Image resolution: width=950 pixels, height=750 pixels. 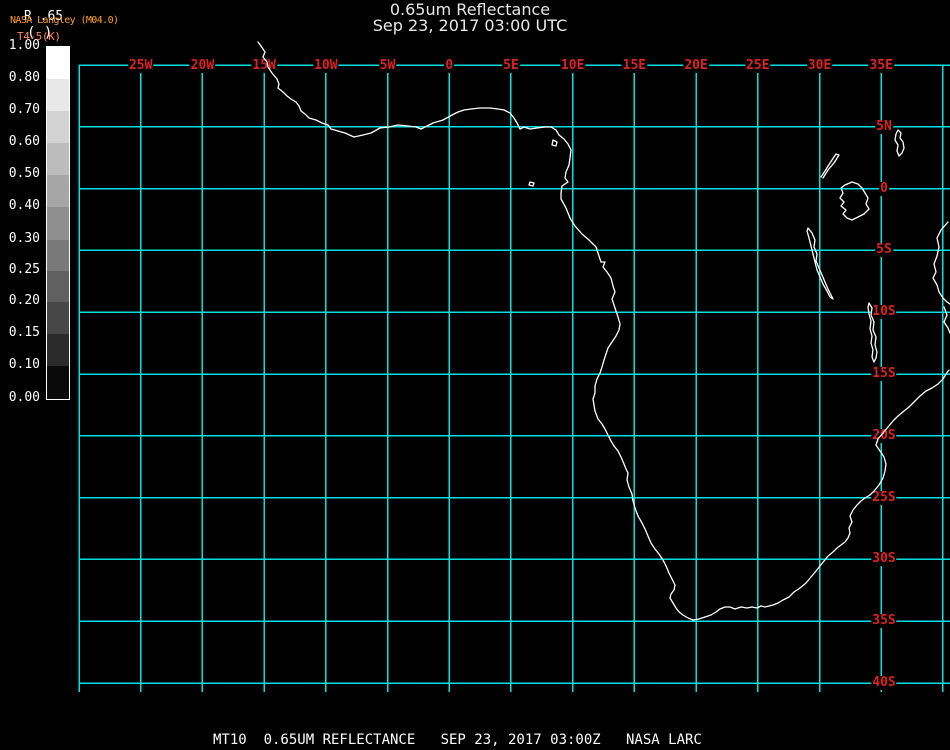 What do you see at coordinates (24, 397) in the screenshot?
I see `colorbar-tick-label: 0.00` at bounding box center [24, 397].